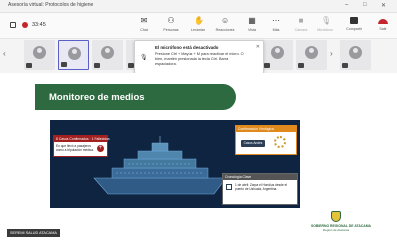 The image size is (397, 240). I want to click on share-icon, so click(354, 20).